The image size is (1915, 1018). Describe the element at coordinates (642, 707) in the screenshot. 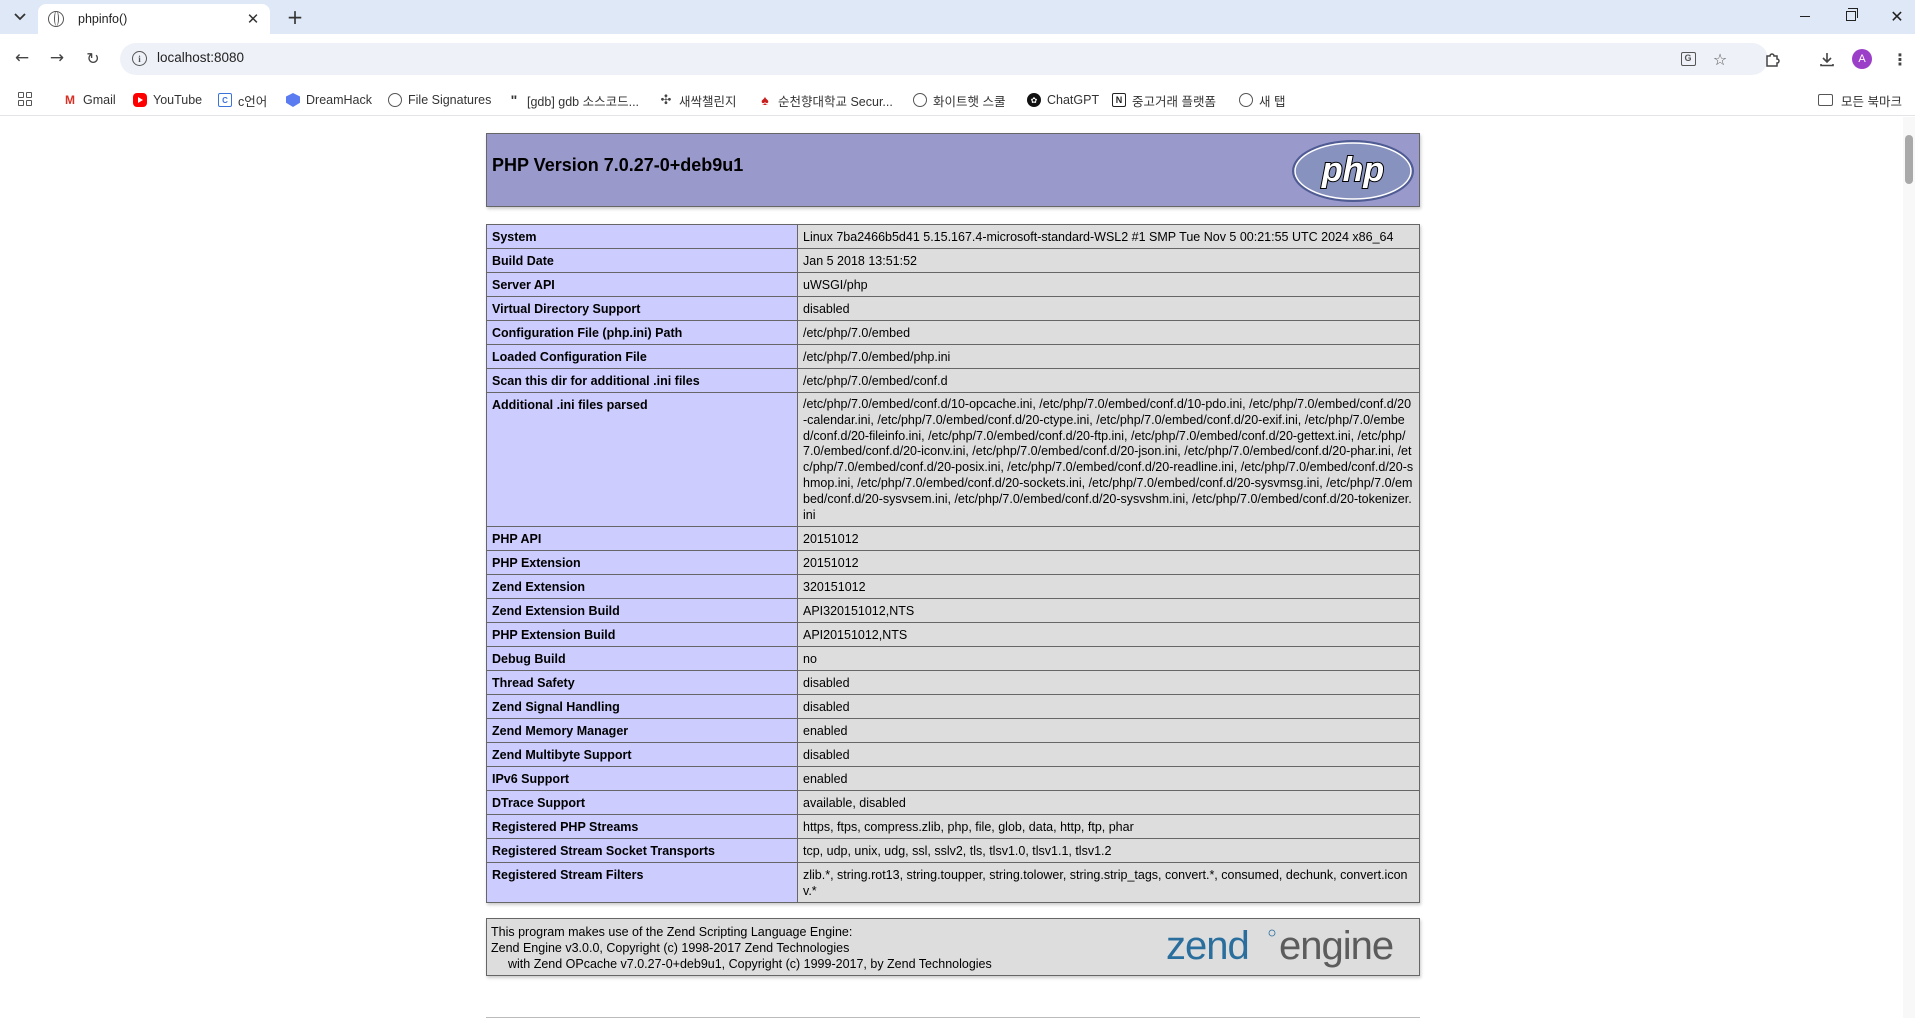

I see `info-key-cell: Zend Signal Handling` at that location.